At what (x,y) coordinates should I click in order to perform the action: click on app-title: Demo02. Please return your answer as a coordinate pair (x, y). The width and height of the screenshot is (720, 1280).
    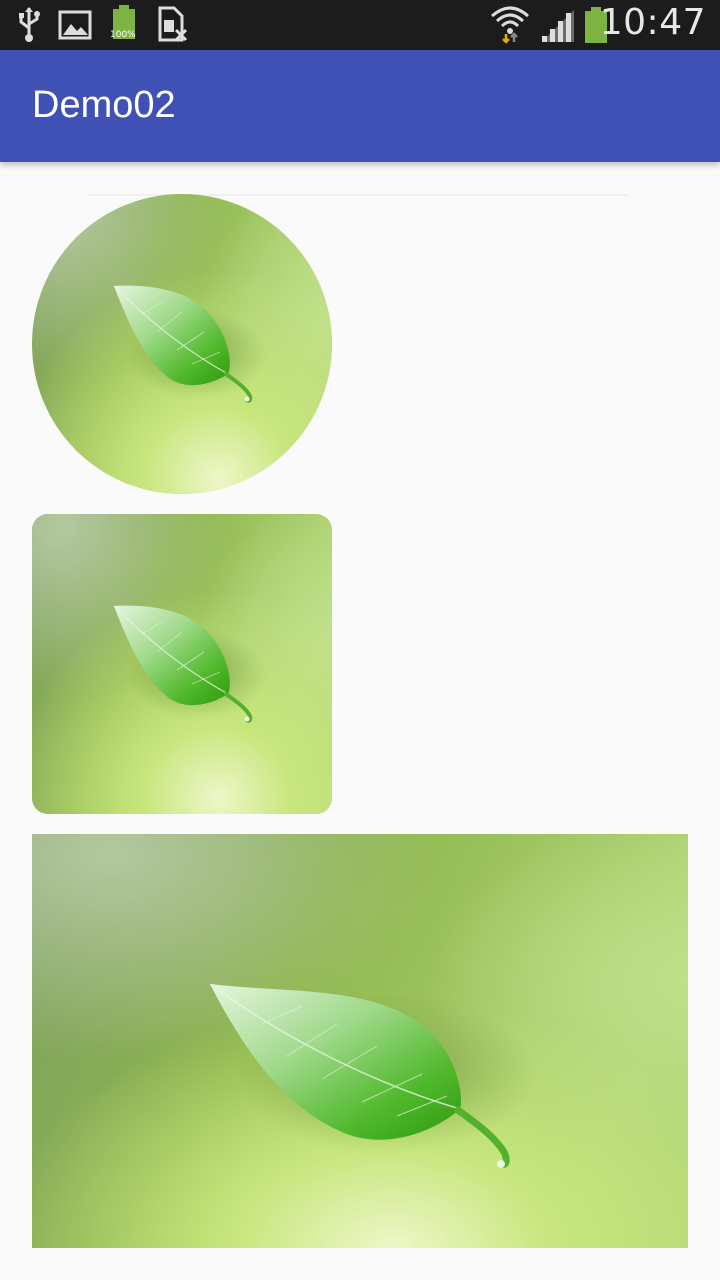
    Looking at the image, I should click on (104, 105).